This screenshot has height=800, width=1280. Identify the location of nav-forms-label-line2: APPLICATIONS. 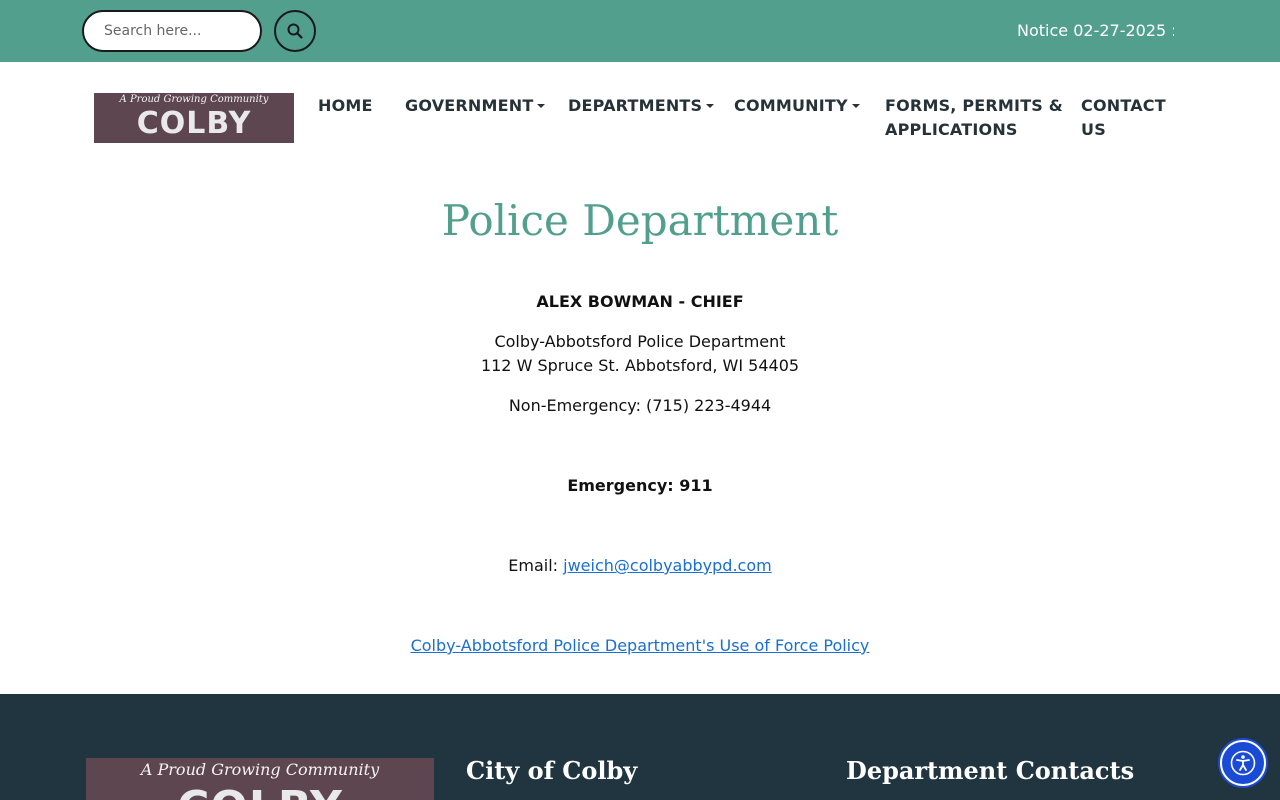
(951, 129).